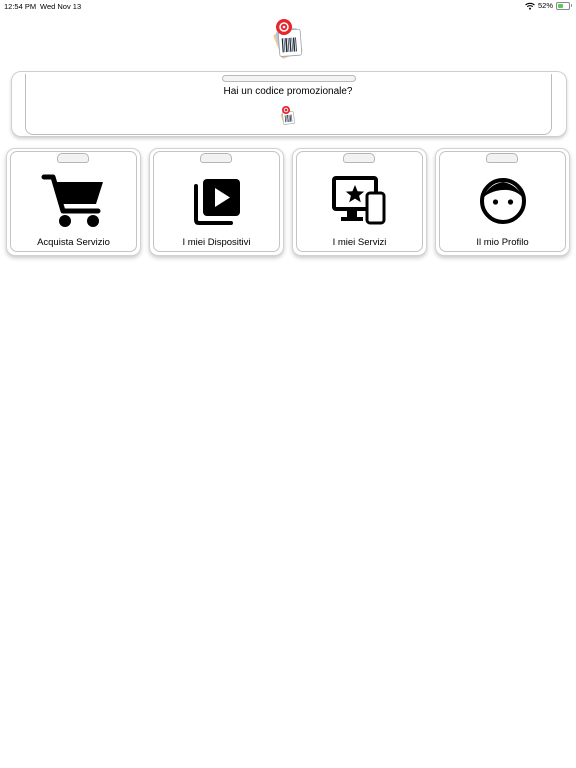 This screenshot has height=768, width=576. What do you see at coordinates (20, 6) in the screenshot?
I see `status-time: 12:54 PM` at bounding box center [20, 6].